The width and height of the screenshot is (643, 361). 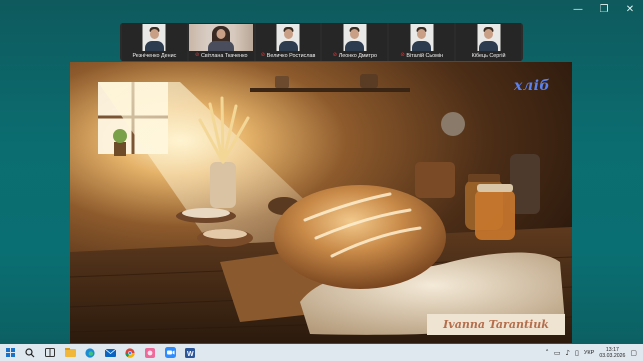 I want to click on volume-icon: ♪, so click(x=568, y=353).